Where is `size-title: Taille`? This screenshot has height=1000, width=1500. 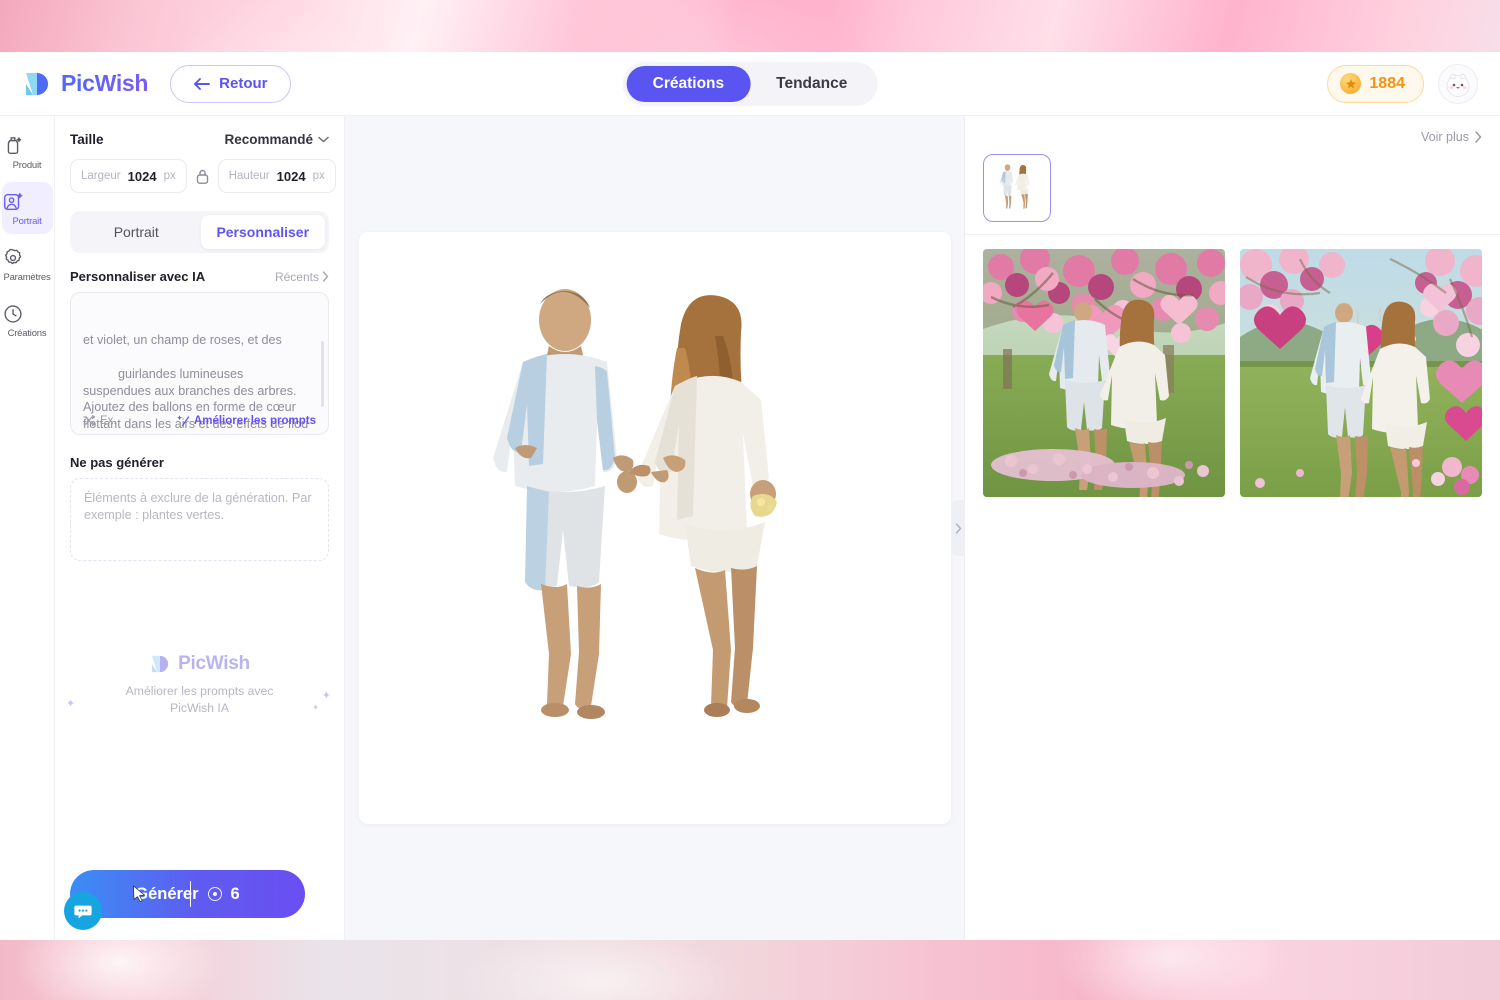
size-title: Taille is located at coordinates (87, 139).